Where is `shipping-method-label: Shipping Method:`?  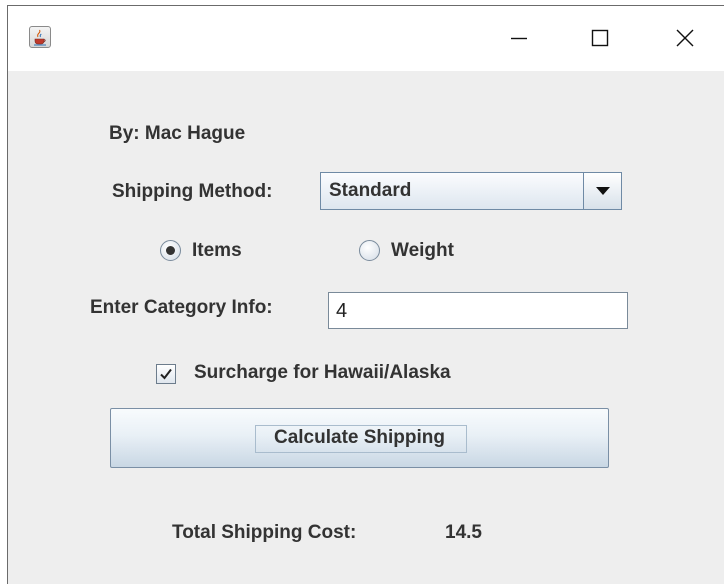 shipping-method-label: Shipping Method: is located at coordinates (192, 191).